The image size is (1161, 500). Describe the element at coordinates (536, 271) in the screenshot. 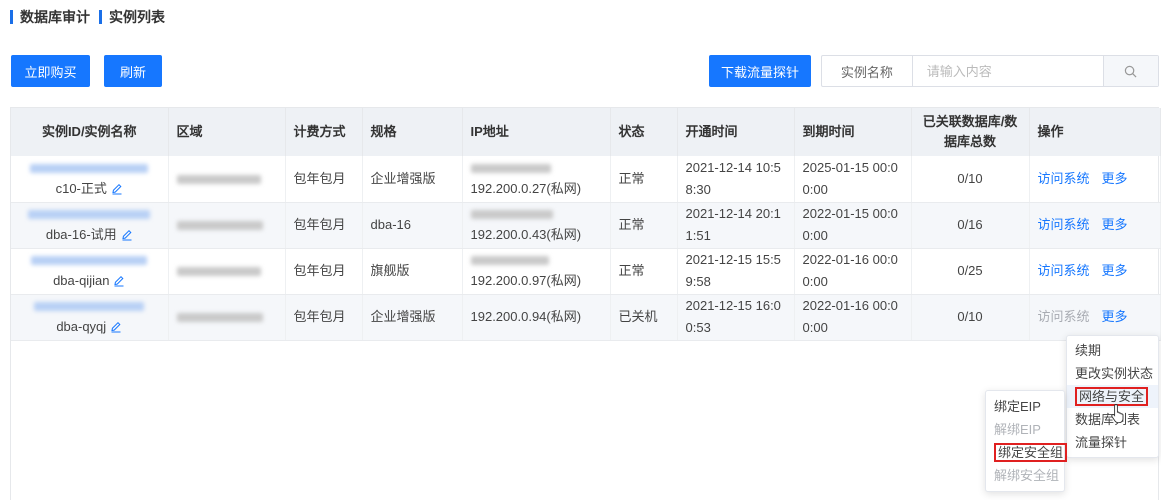

I see `cell-ip: 192.200.0.97(私网)` at that location.